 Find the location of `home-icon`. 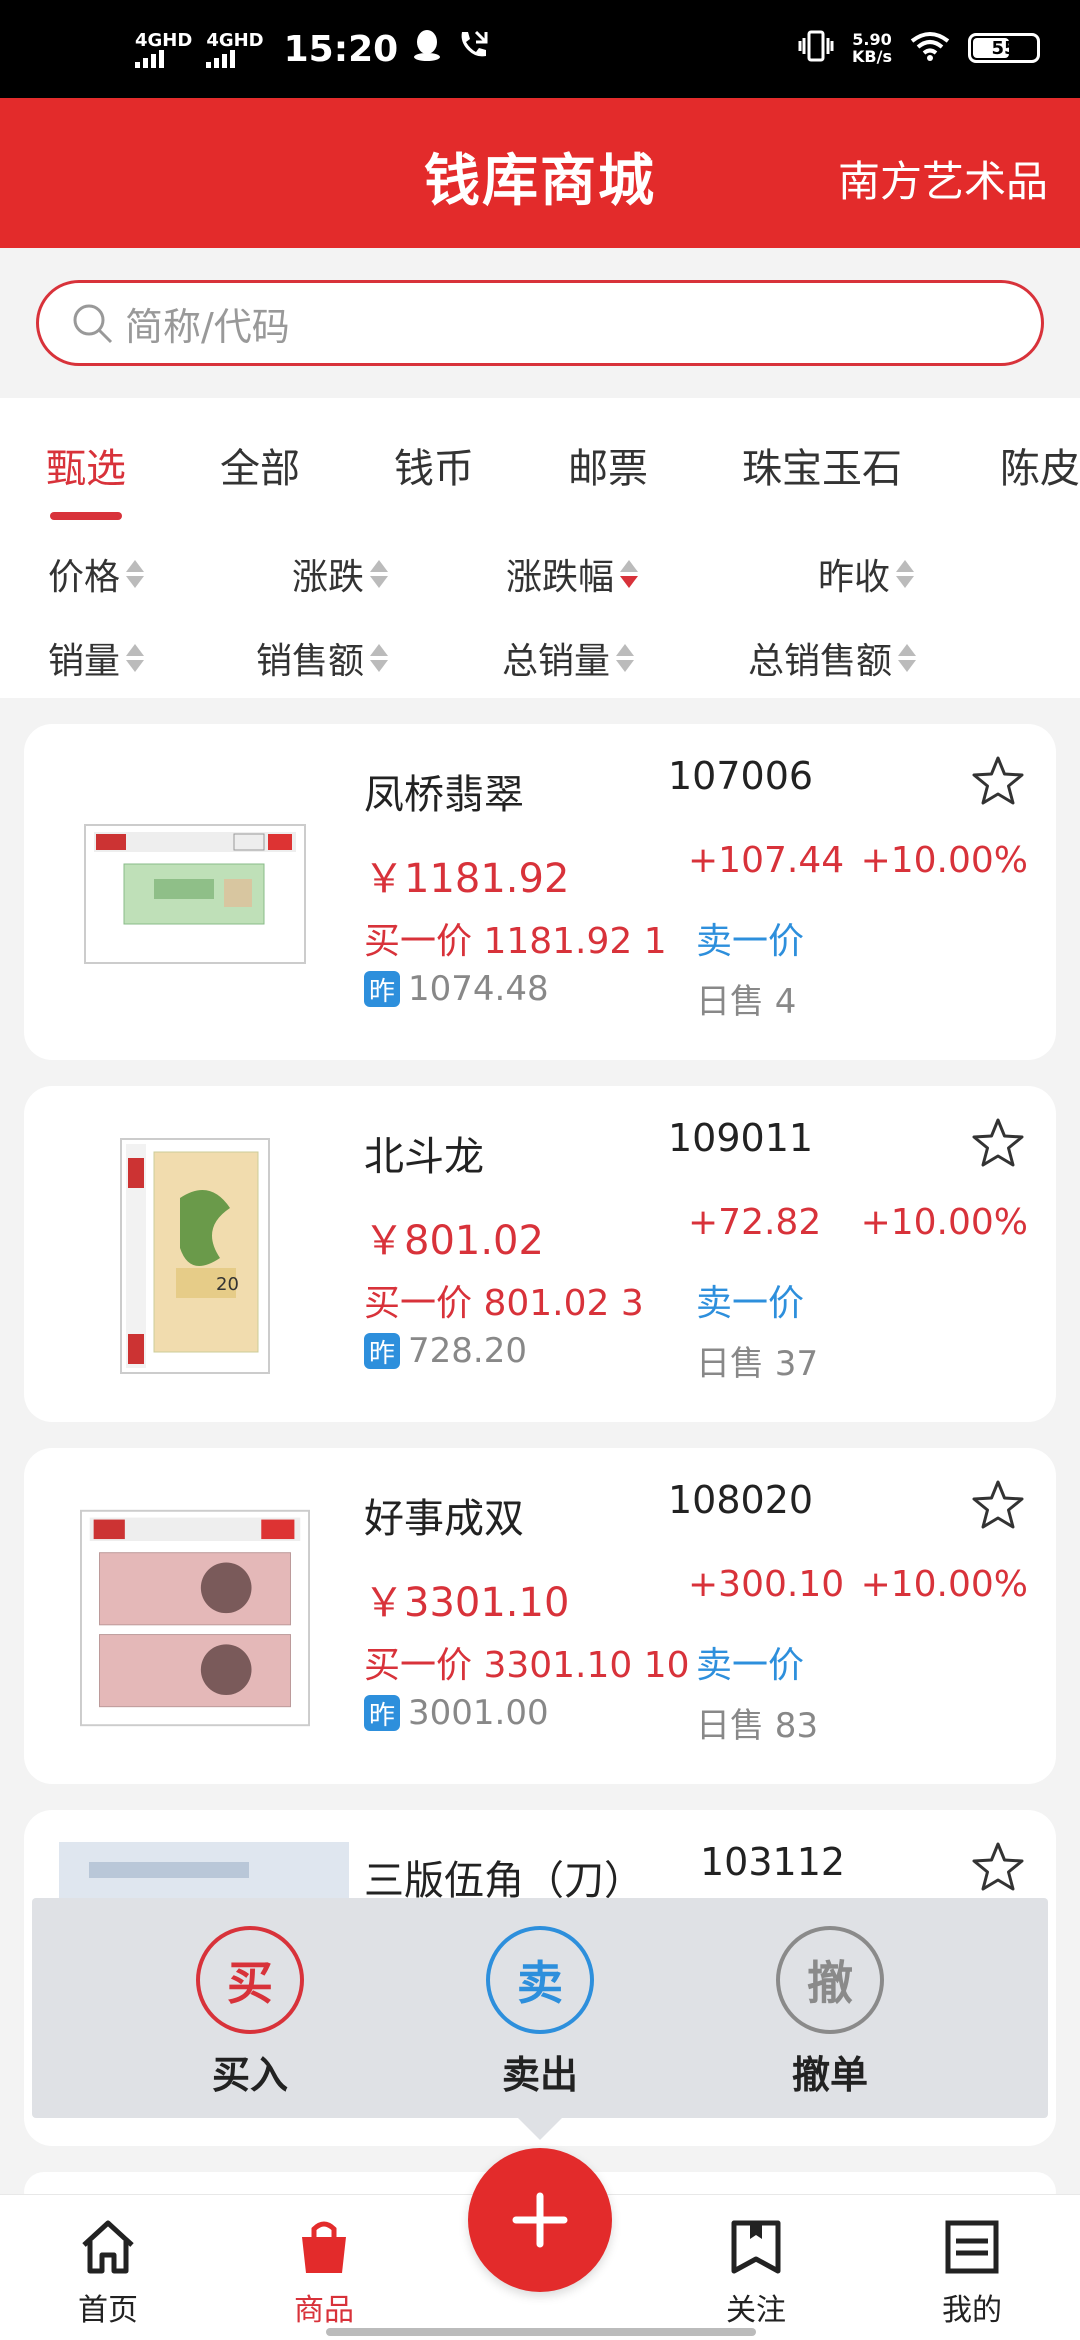

home-icon is located at coordinates (108, 2247).